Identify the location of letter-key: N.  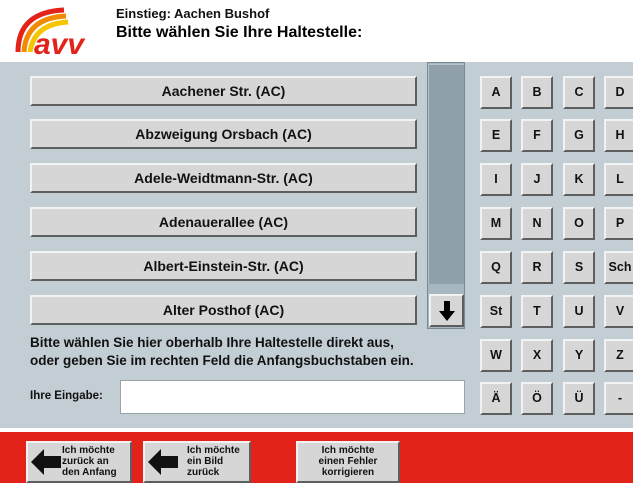
(537, 223).